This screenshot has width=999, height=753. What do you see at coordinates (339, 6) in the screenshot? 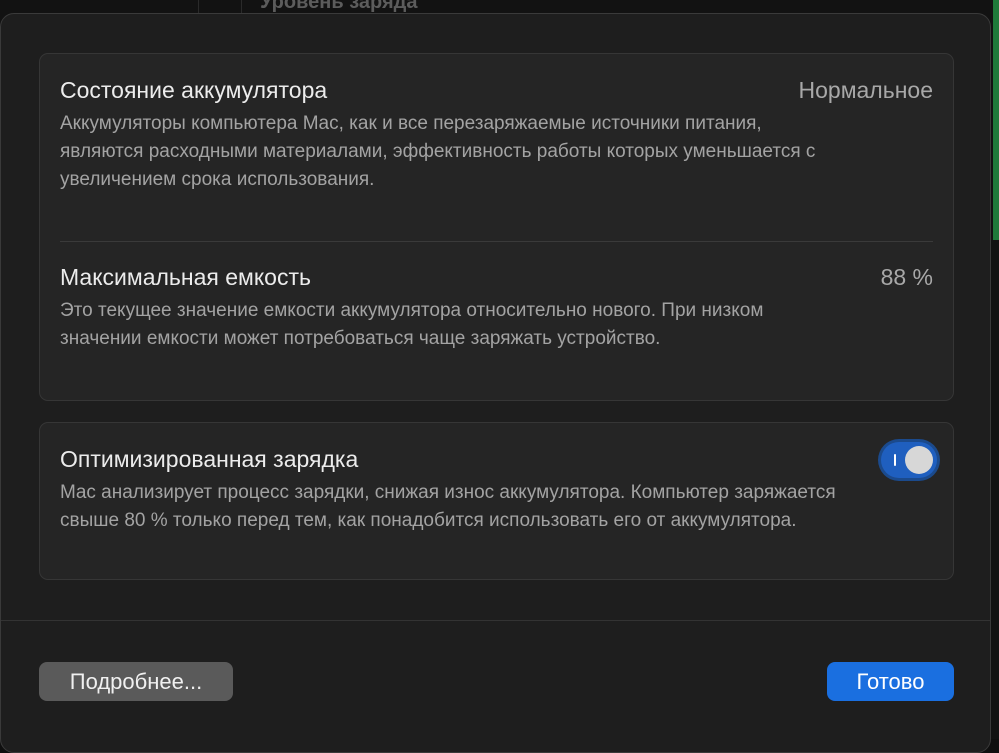
I see `background-section-title: Уровень заряда` at bounding box center [339, 6].